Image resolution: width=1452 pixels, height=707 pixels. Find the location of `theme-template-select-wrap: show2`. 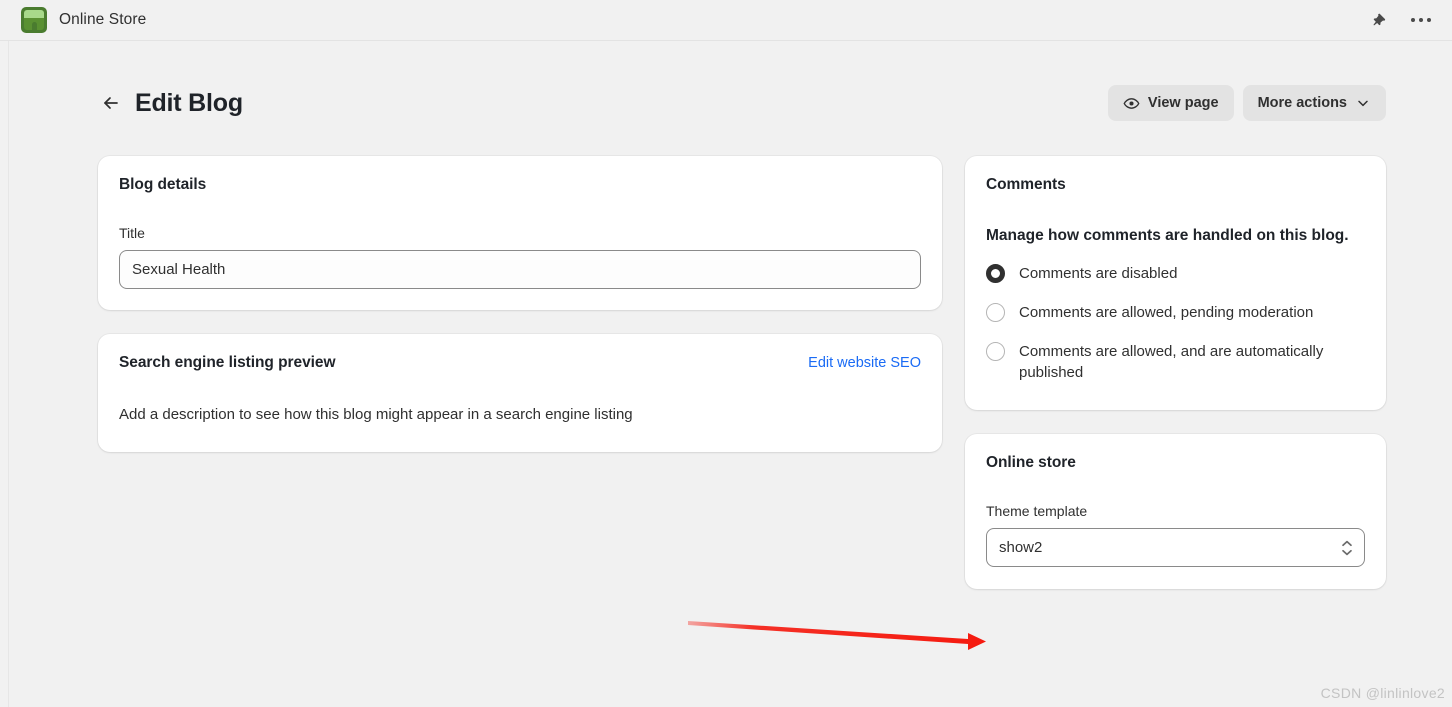

theme-template-select-wrap: show2 is located at coordinates (1175, 547).